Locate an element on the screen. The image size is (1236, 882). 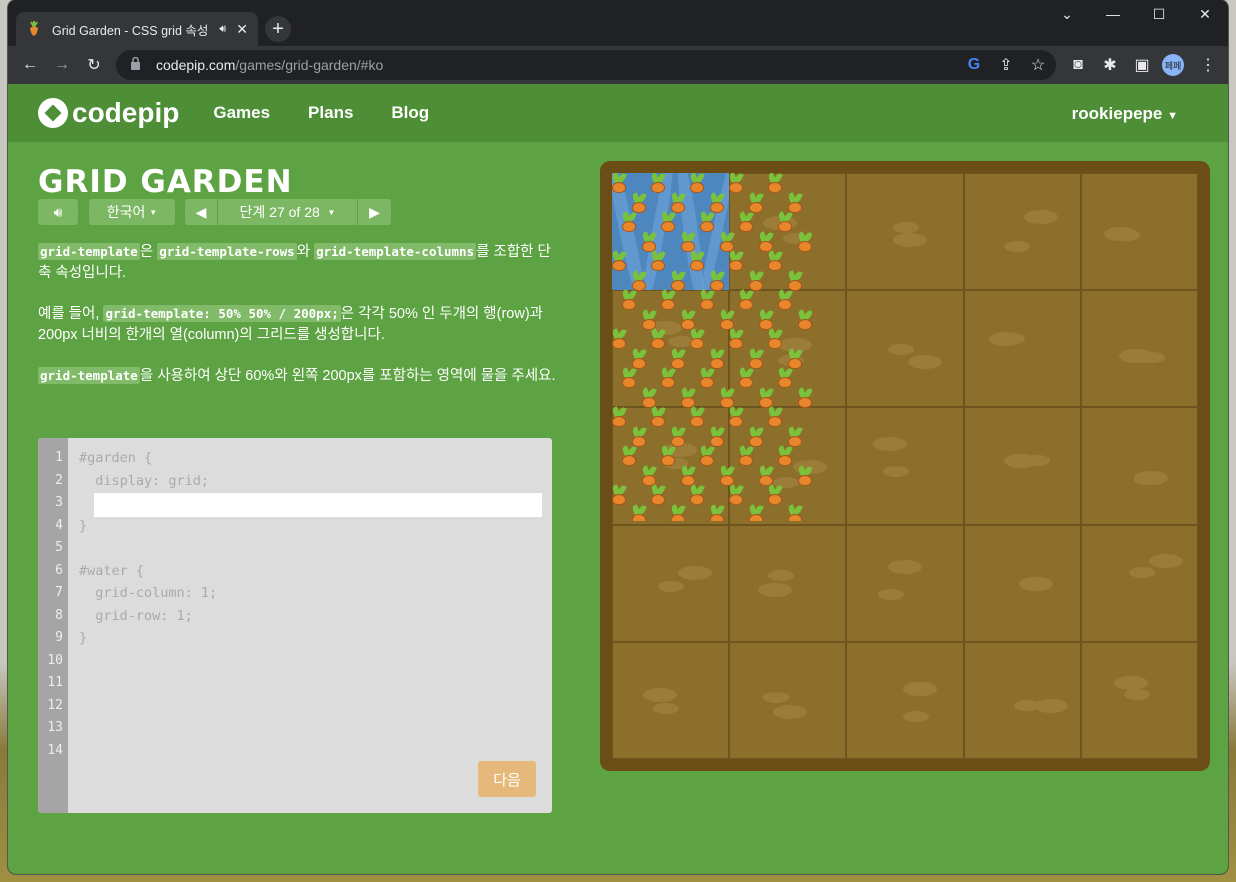
profile-avatar: 페페 is located at coordinates (1173, 65).